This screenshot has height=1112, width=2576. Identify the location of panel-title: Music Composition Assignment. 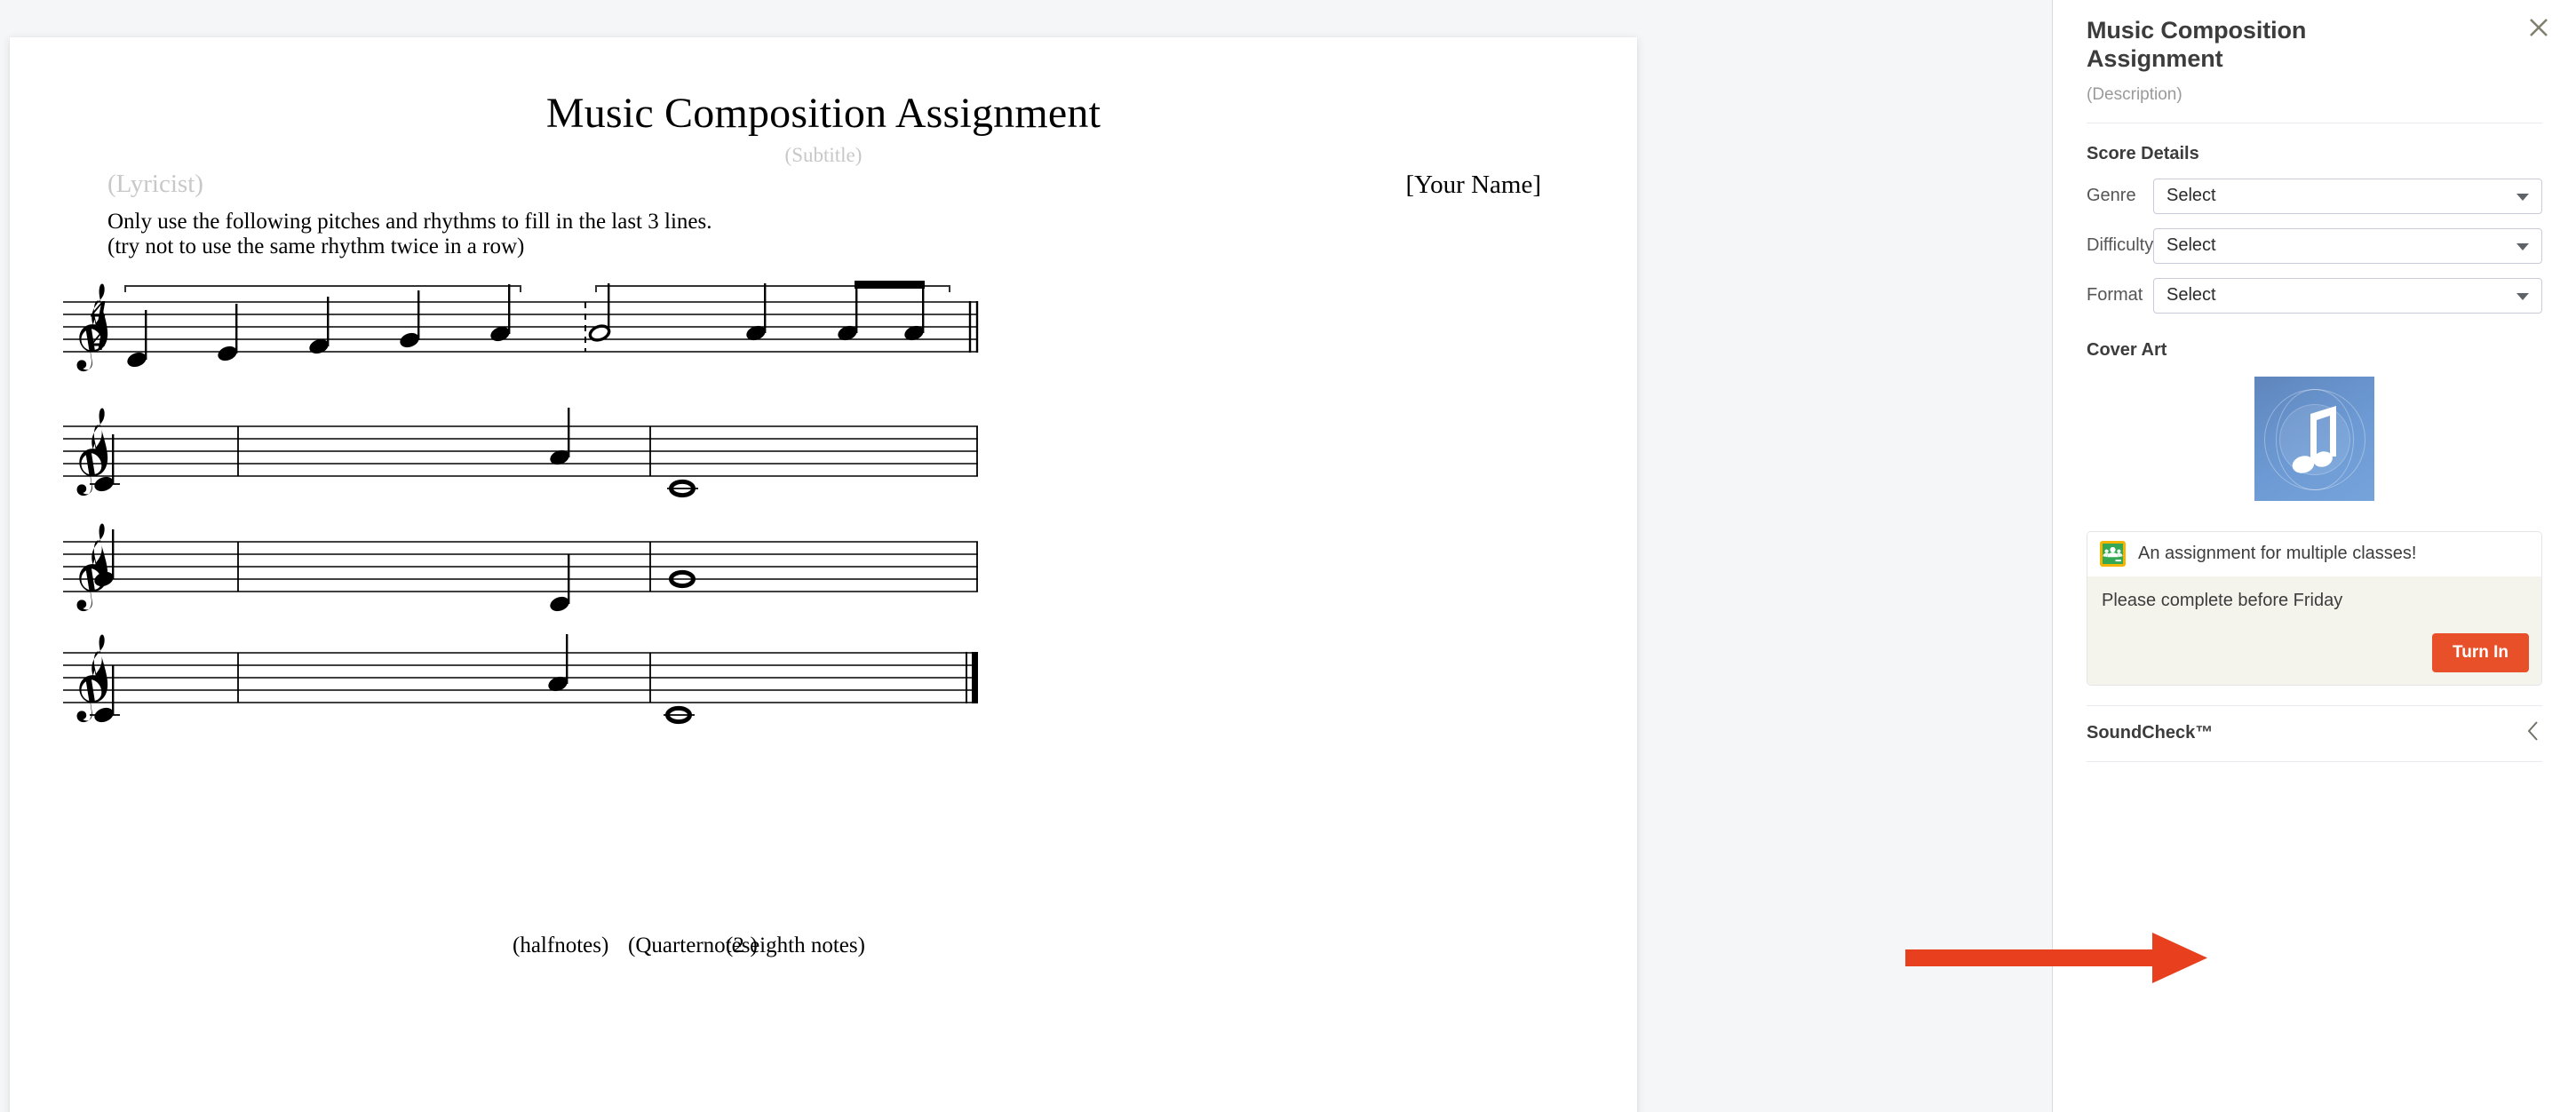
(2197, 45).